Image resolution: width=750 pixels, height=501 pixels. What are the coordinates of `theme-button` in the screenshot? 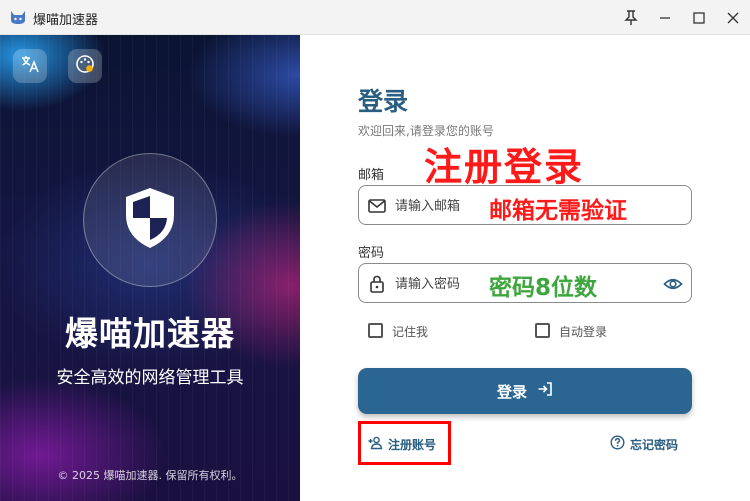 It's located at (85, 66).